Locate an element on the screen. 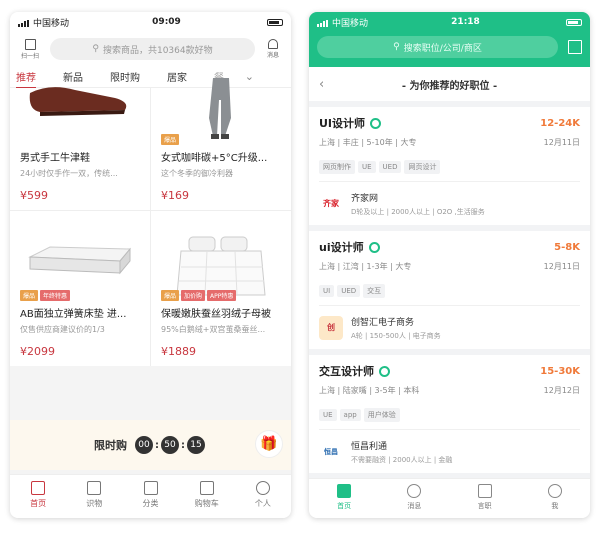 The width and height of the screenshot is (600, 533). product-desc: 仅售供应商建议价的1/3 is located at coordinates (62, 329).